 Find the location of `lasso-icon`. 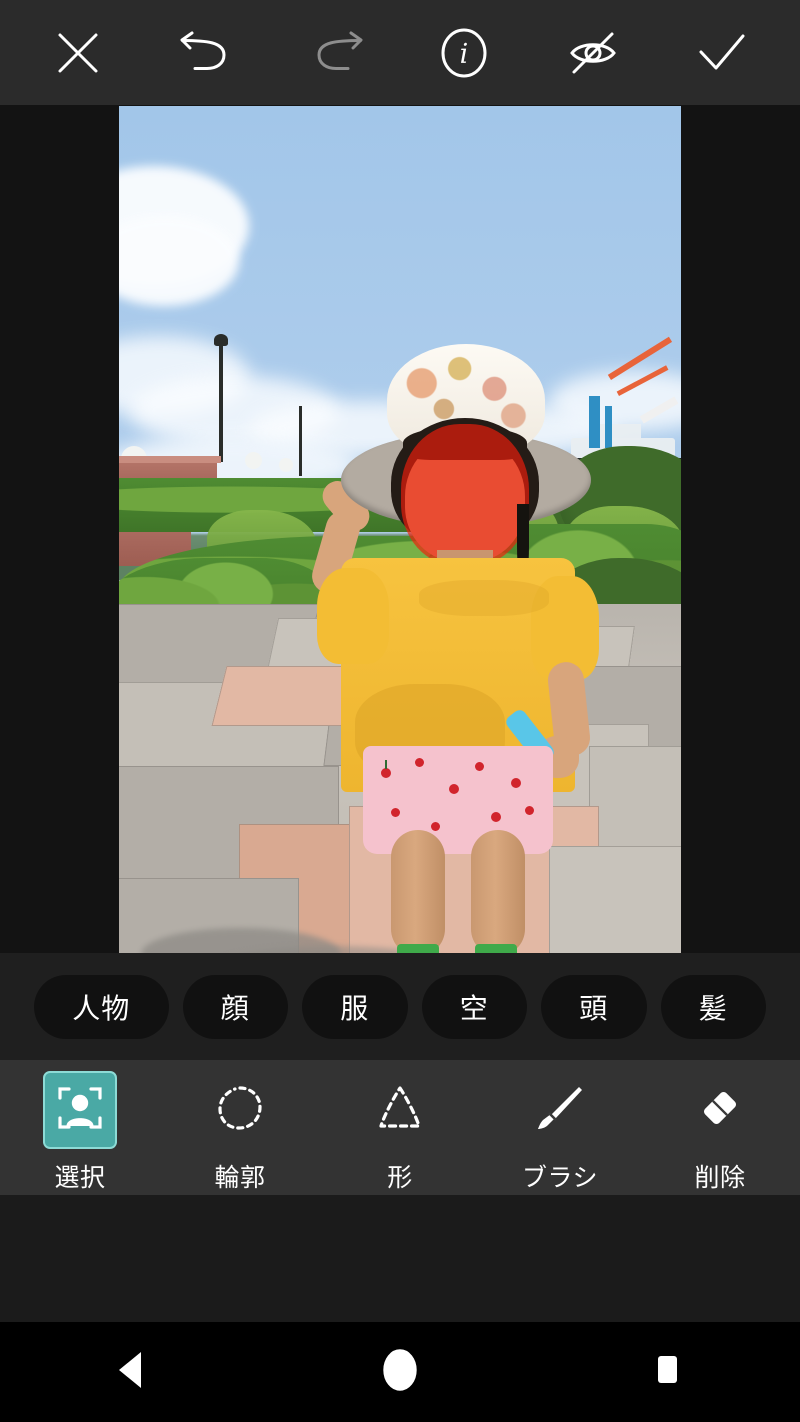

lasso-icon is located at coordinates (240, 1110).